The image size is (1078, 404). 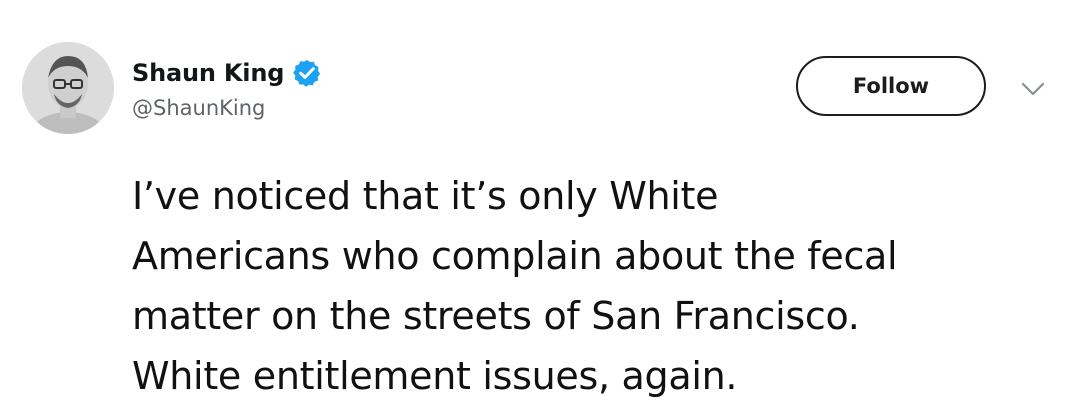 I want to click on author-name-row: Shaun King, so click(x=227, y=73).